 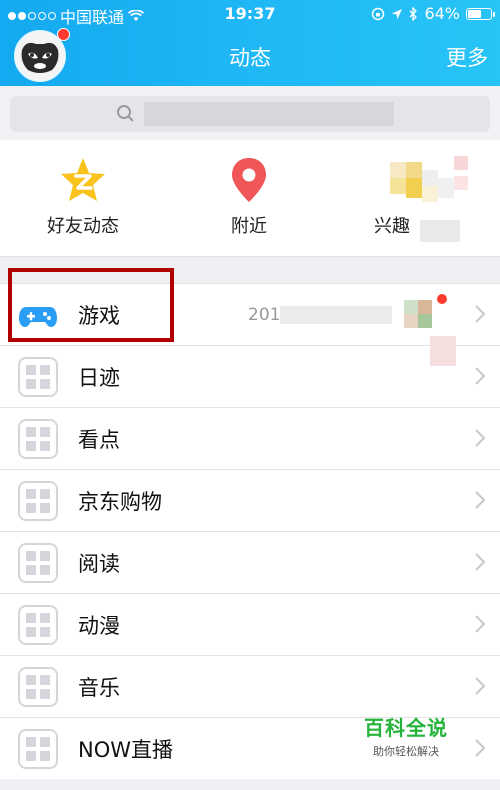 What do you see at coordinates (63, 34) in the screenshot?
I see `avatar-notification-dot` at bounding box center [63, 34].